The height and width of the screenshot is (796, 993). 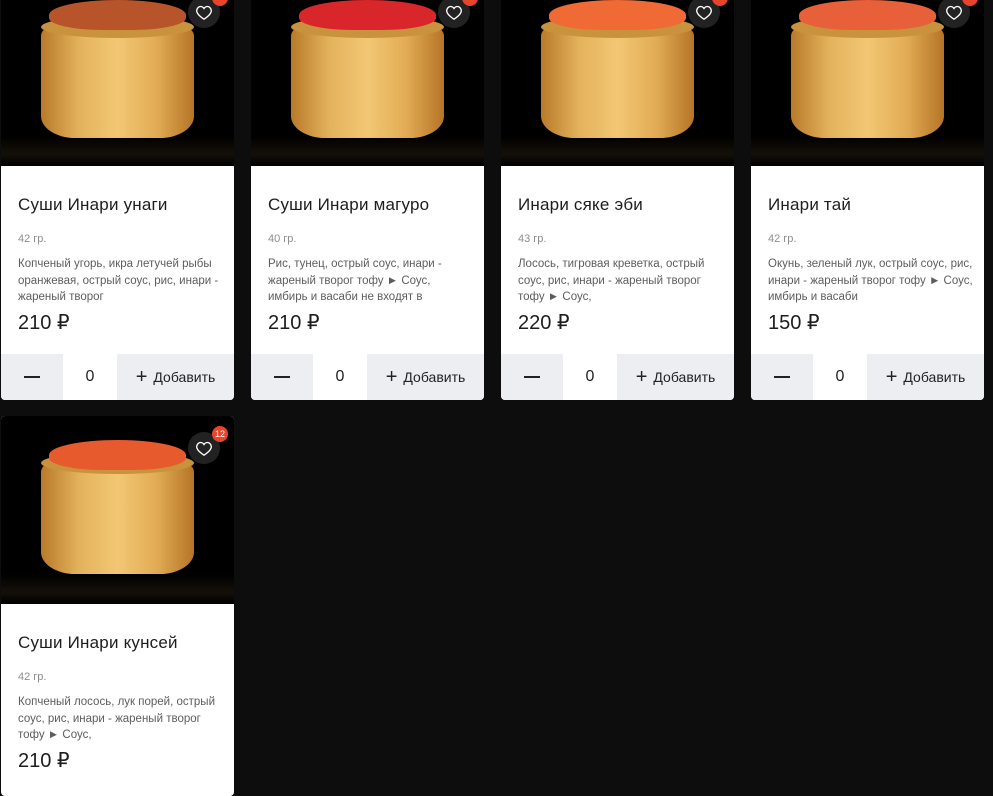 I want to click on favorite-count-badge: 12, so click(x=220, y=434).